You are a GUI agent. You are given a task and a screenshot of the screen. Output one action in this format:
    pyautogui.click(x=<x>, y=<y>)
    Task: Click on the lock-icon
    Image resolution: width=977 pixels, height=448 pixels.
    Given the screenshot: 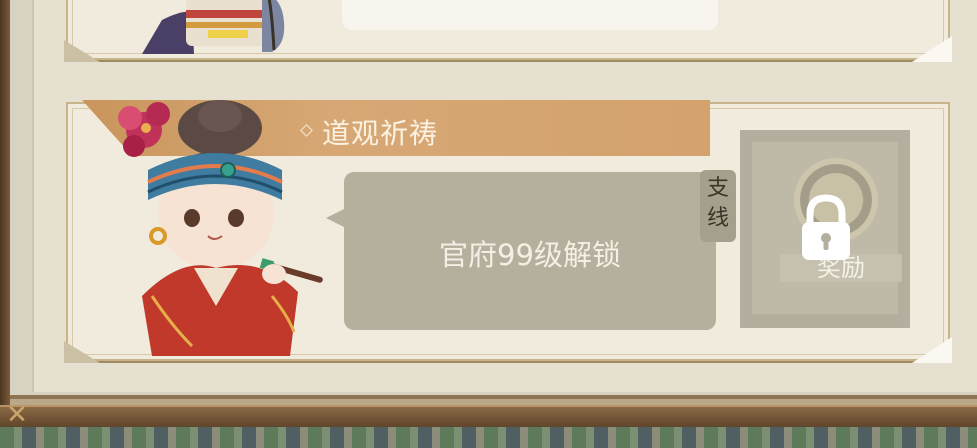 What is the action you would take?
    pyautogui.click(x=826, y=227)
    